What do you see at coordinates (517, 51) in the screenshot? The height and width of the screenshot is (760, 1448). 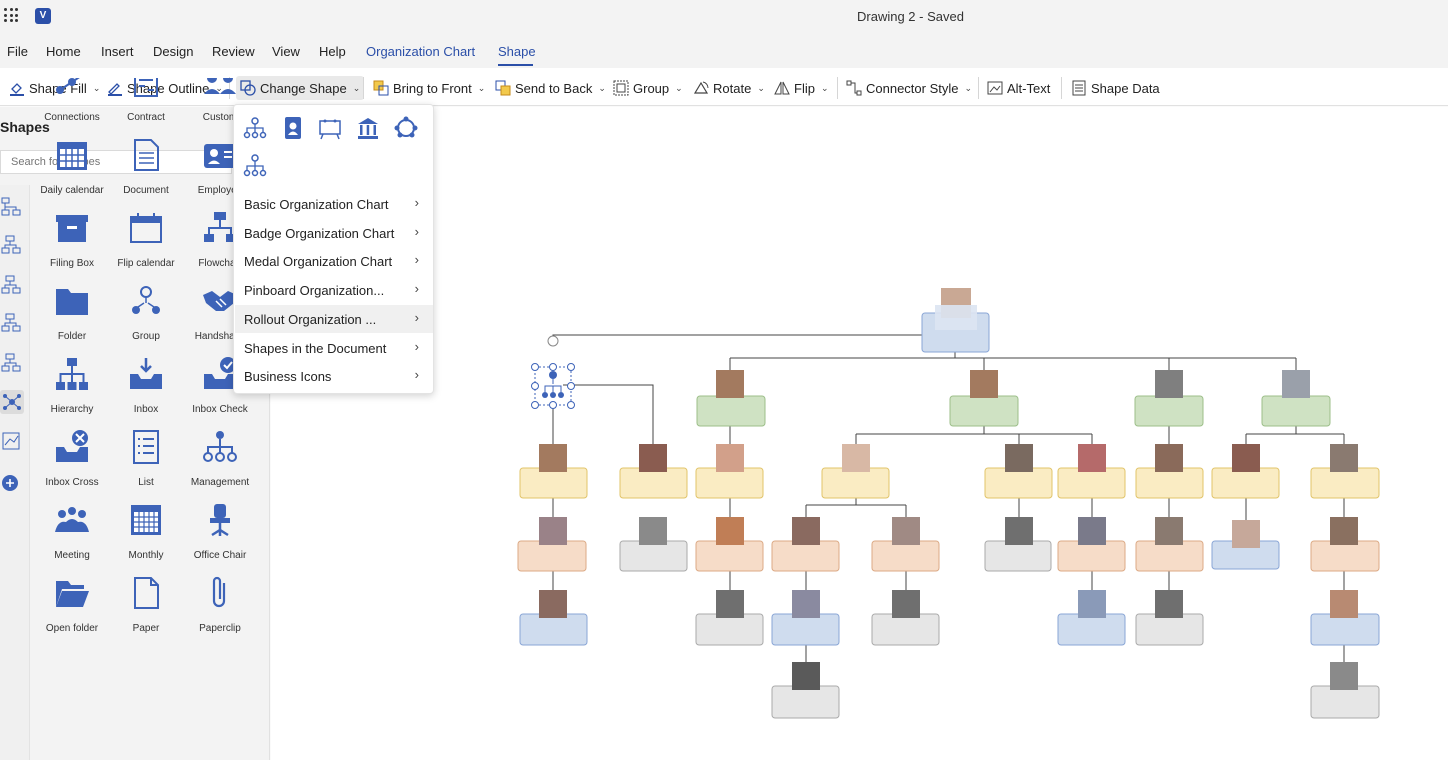 I see `menu-shape: Shape` at bounding box center [517, 51].